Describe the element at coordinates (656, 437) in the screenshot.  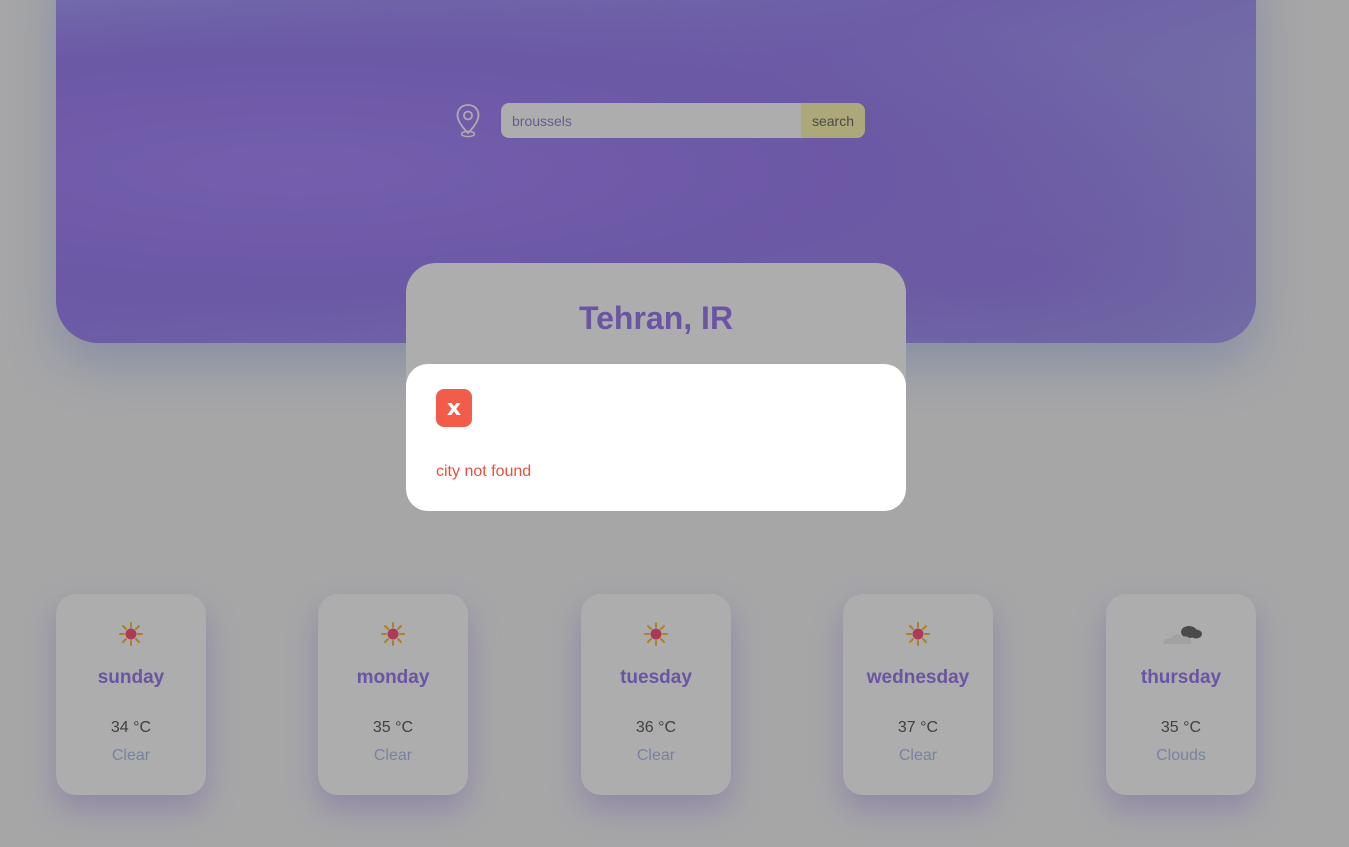
I see `error-modal: x city not found` at that location.